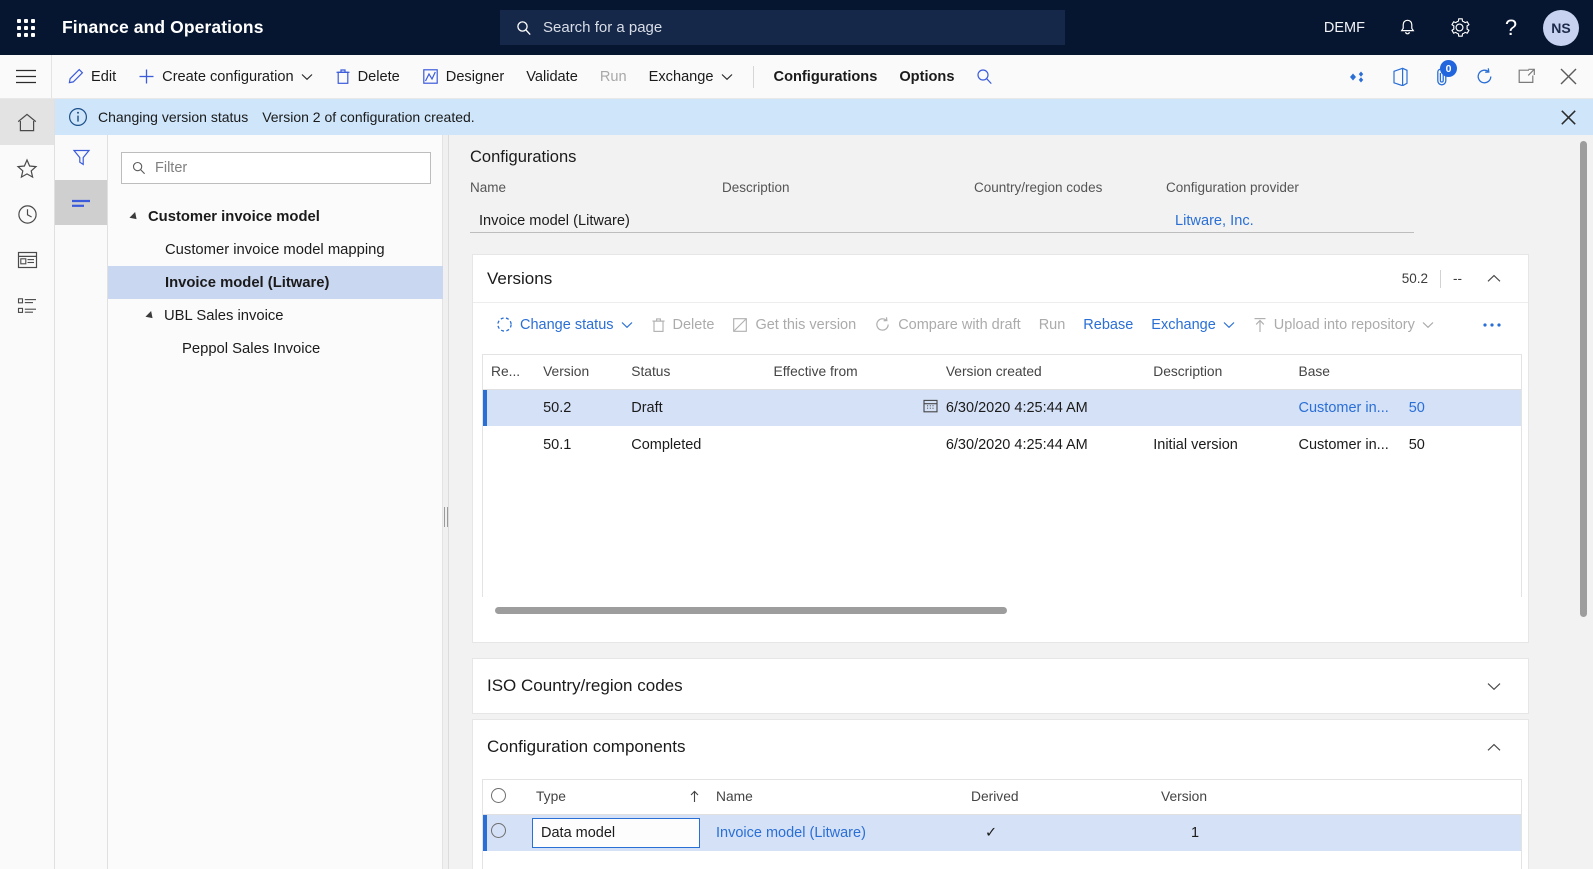  I want to click on attachments-button: 0, so click(1442, 76).